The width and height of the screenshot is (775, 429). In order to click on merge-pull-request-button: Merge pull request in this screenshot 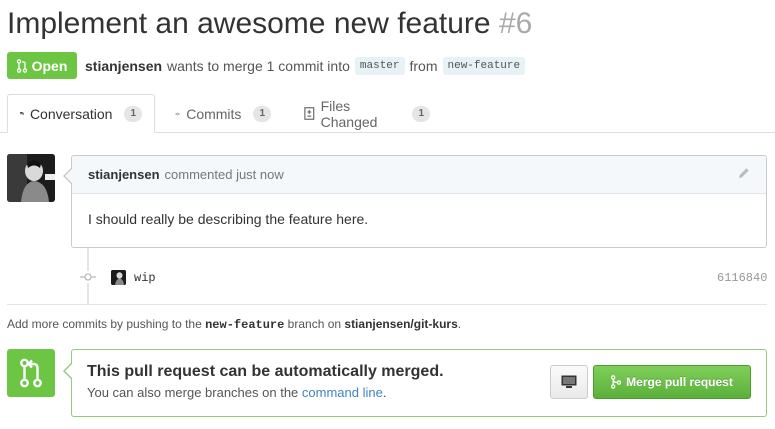, I will do `click(672, 382)`.